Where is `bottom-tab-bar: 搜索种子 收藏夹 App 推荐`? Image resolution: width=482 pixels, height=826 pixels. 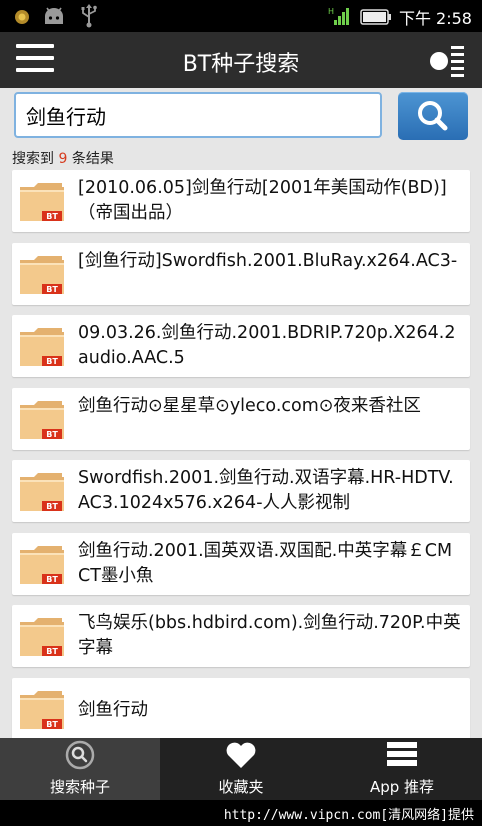
bottom-tab-bar: 搜索种子 收藏夹 App 推荐 is located at coordinates (241, 769).